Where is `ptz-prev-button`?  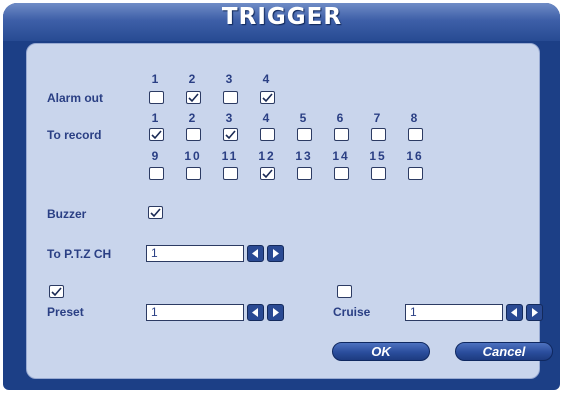 ptz-prev-button is located at coordinates (255, 253).